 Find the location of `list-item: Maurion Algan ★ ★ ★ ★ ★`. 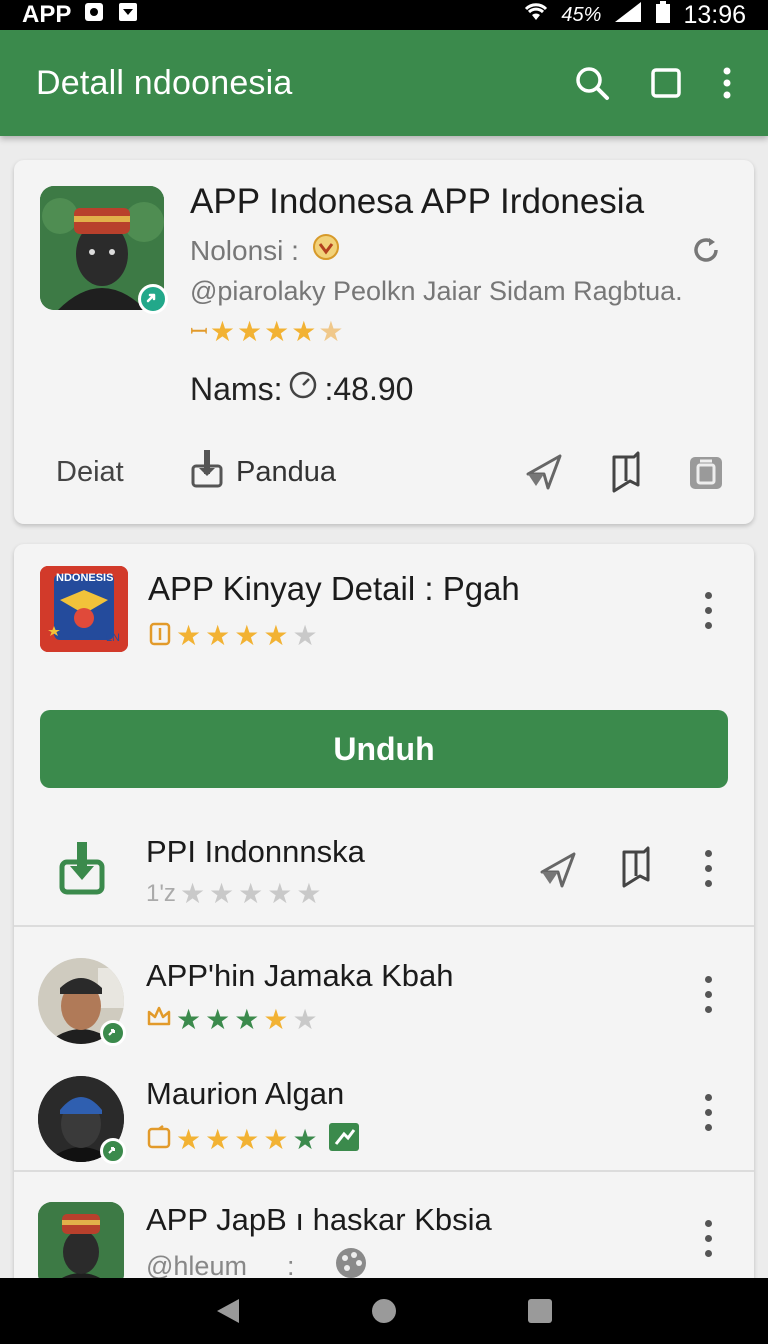

list-item: Maurion Algan ★ ★ ★ ★ ★ is located at coordinates (384, 1112).